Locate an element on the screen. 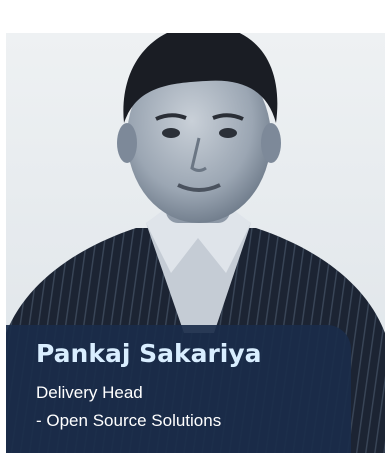  person-name: Pankaj Sakariya is located at coordinates (149, 353).